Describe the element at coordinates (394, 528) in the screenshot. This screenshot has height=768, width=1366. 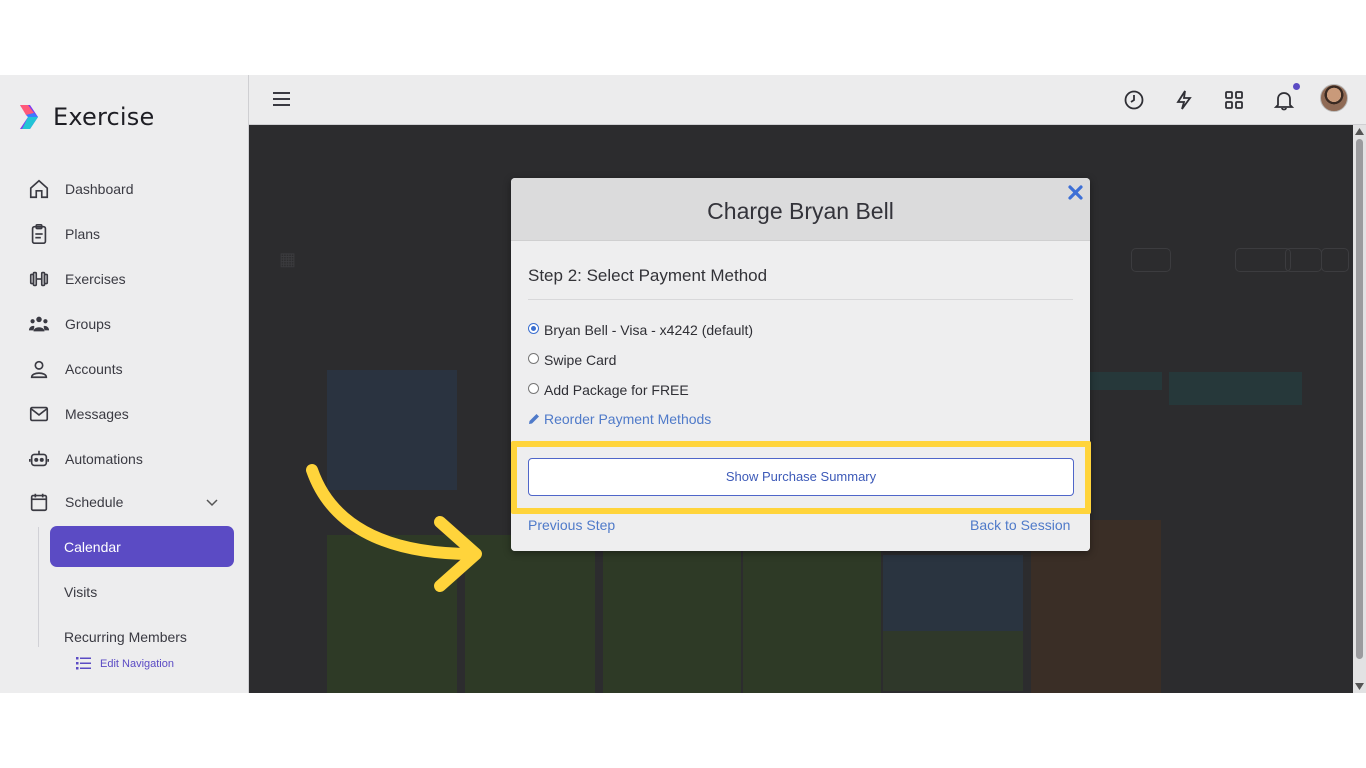
I see `pointer-arrow-icon` at that location.